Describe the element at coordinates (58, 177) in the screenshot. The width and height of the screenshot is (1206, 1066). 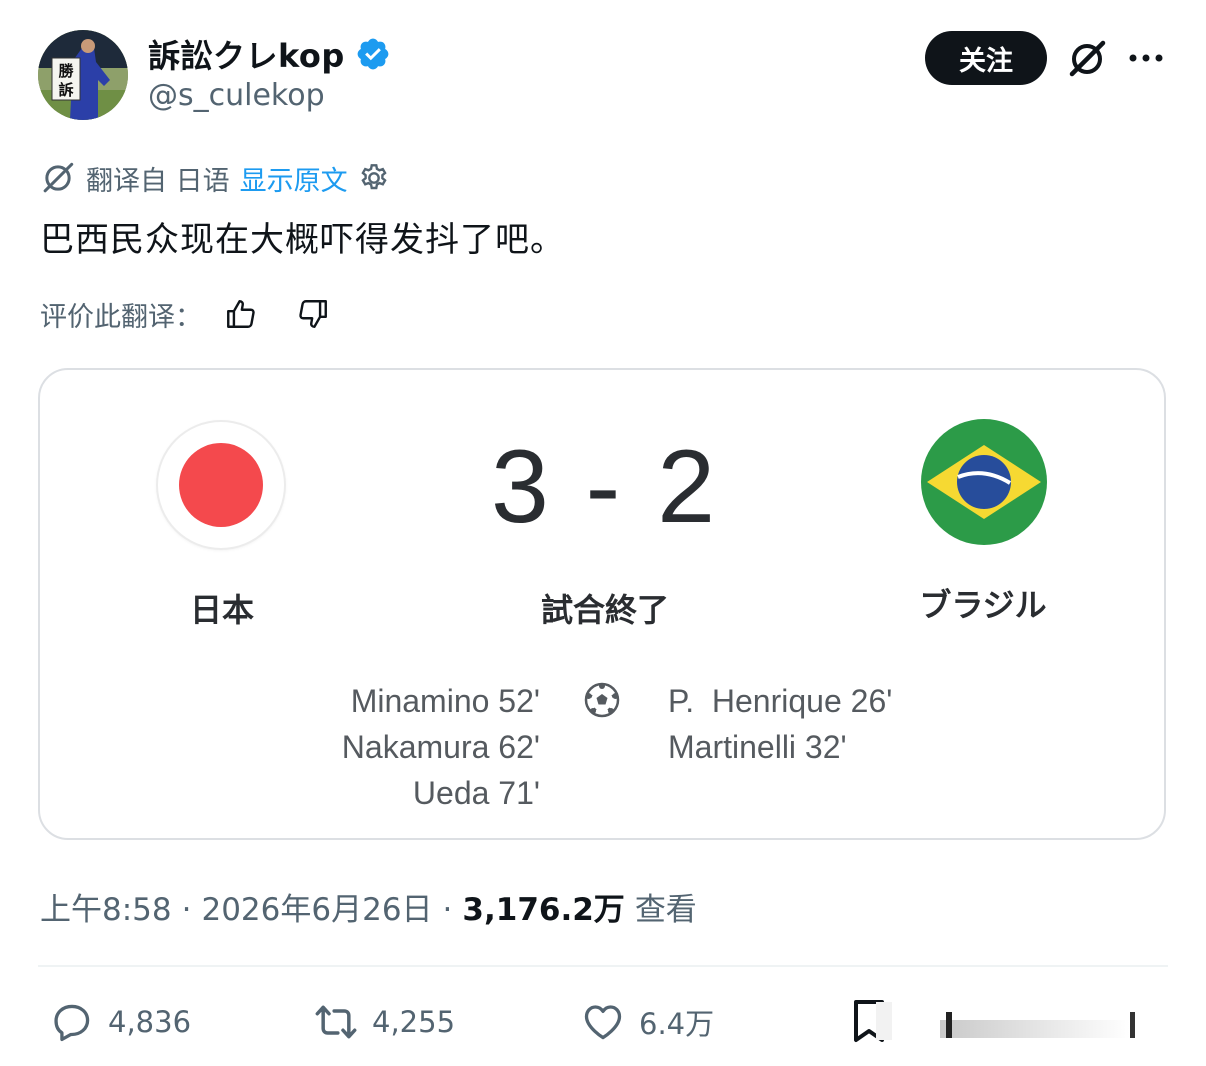
I see `translate-icon` at that location.